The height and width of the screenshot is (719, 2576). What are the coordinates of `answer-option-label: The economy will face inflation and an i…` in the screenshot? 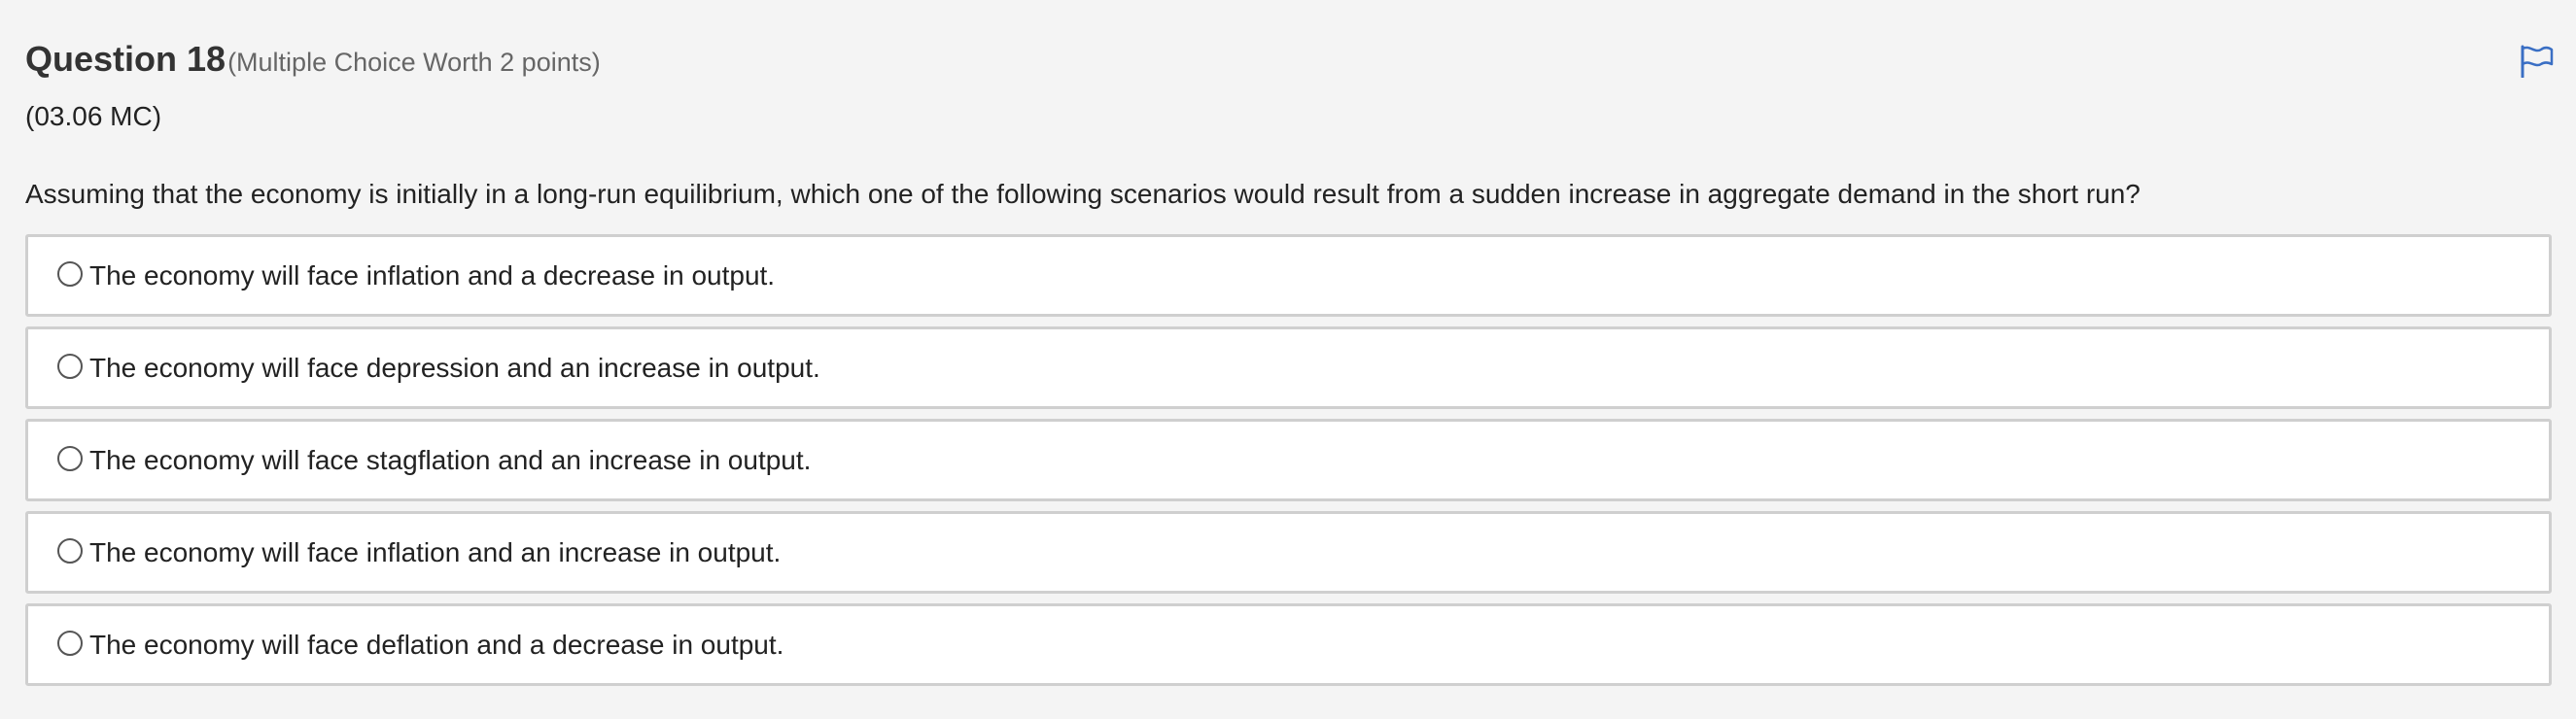 It's located at (435, 551).